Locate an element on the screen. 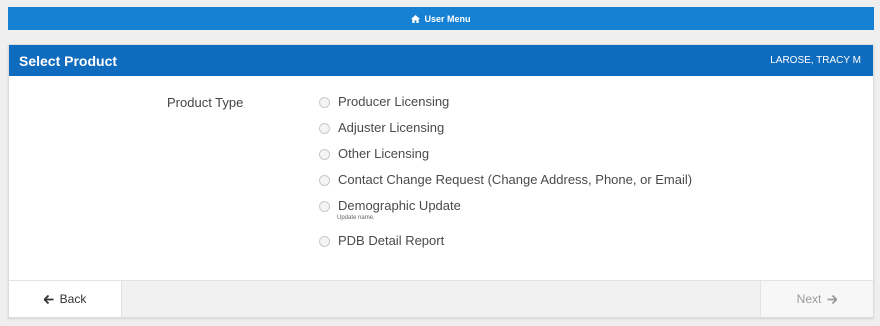 This screenshot has width=880, height=326. panel-footer: Back Next is located at coordinates (441, 298).